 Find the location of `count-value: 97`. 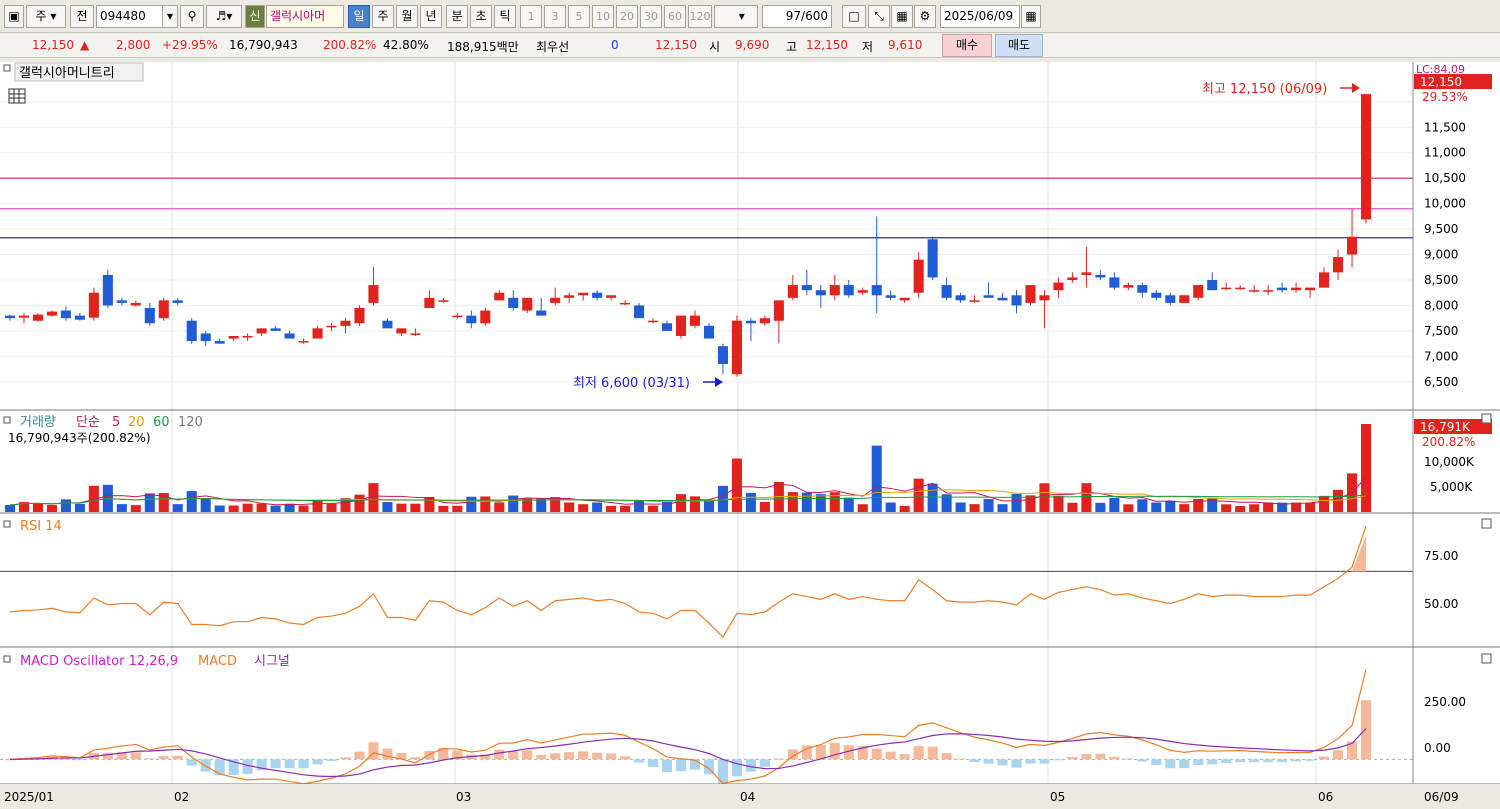

count-value: 97 is located at coordinates (793, 16).